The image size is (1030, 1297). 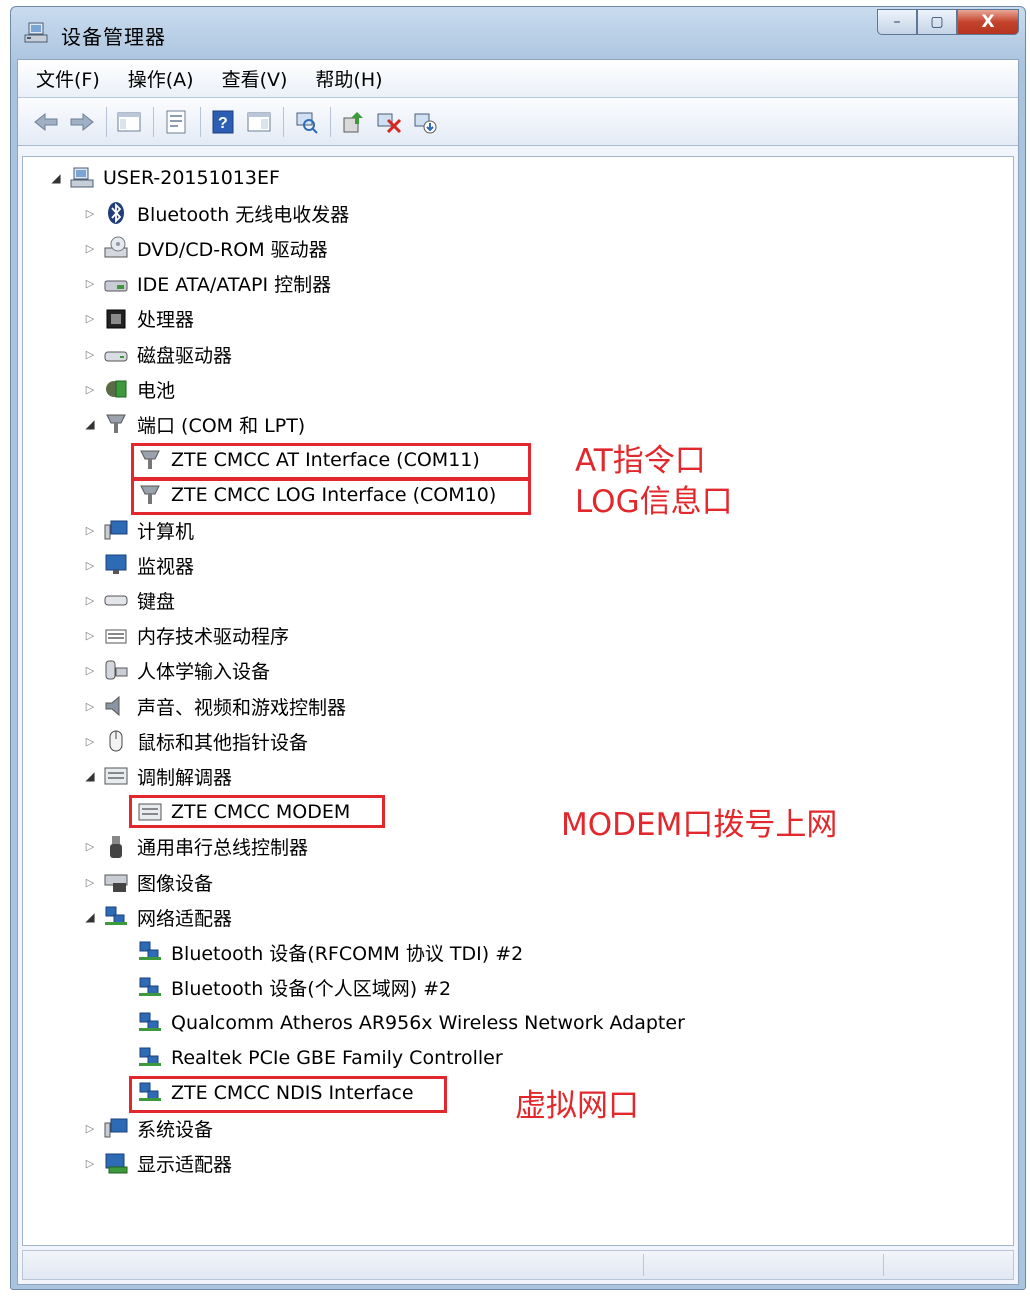 I want to click on modem-annotation: MODEM口拨号上网, so click(x=699, y=824).